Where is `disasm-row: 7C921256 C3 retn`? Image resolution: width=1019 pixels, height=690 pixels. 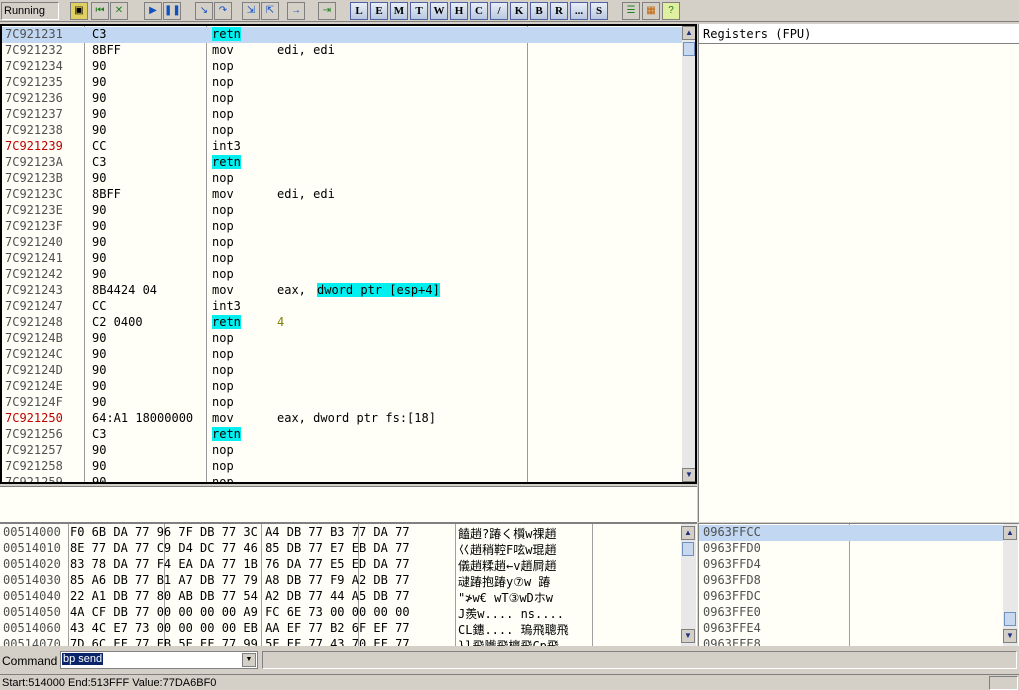
disasm-row: 7C921256 C3 retn is located at coordinates (342, 435).